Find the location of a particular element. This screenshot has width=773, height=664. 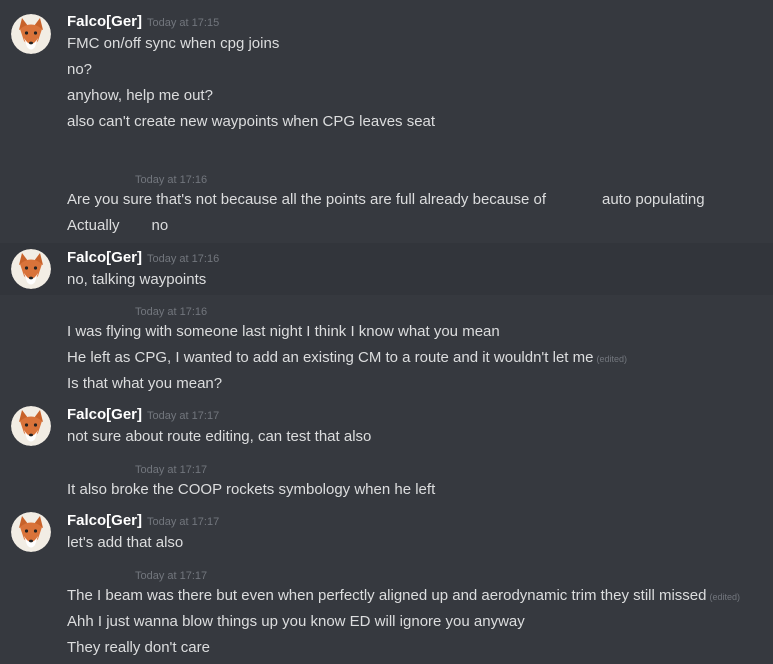

message-text-part: auto populating is located at coordinates (653, 199).